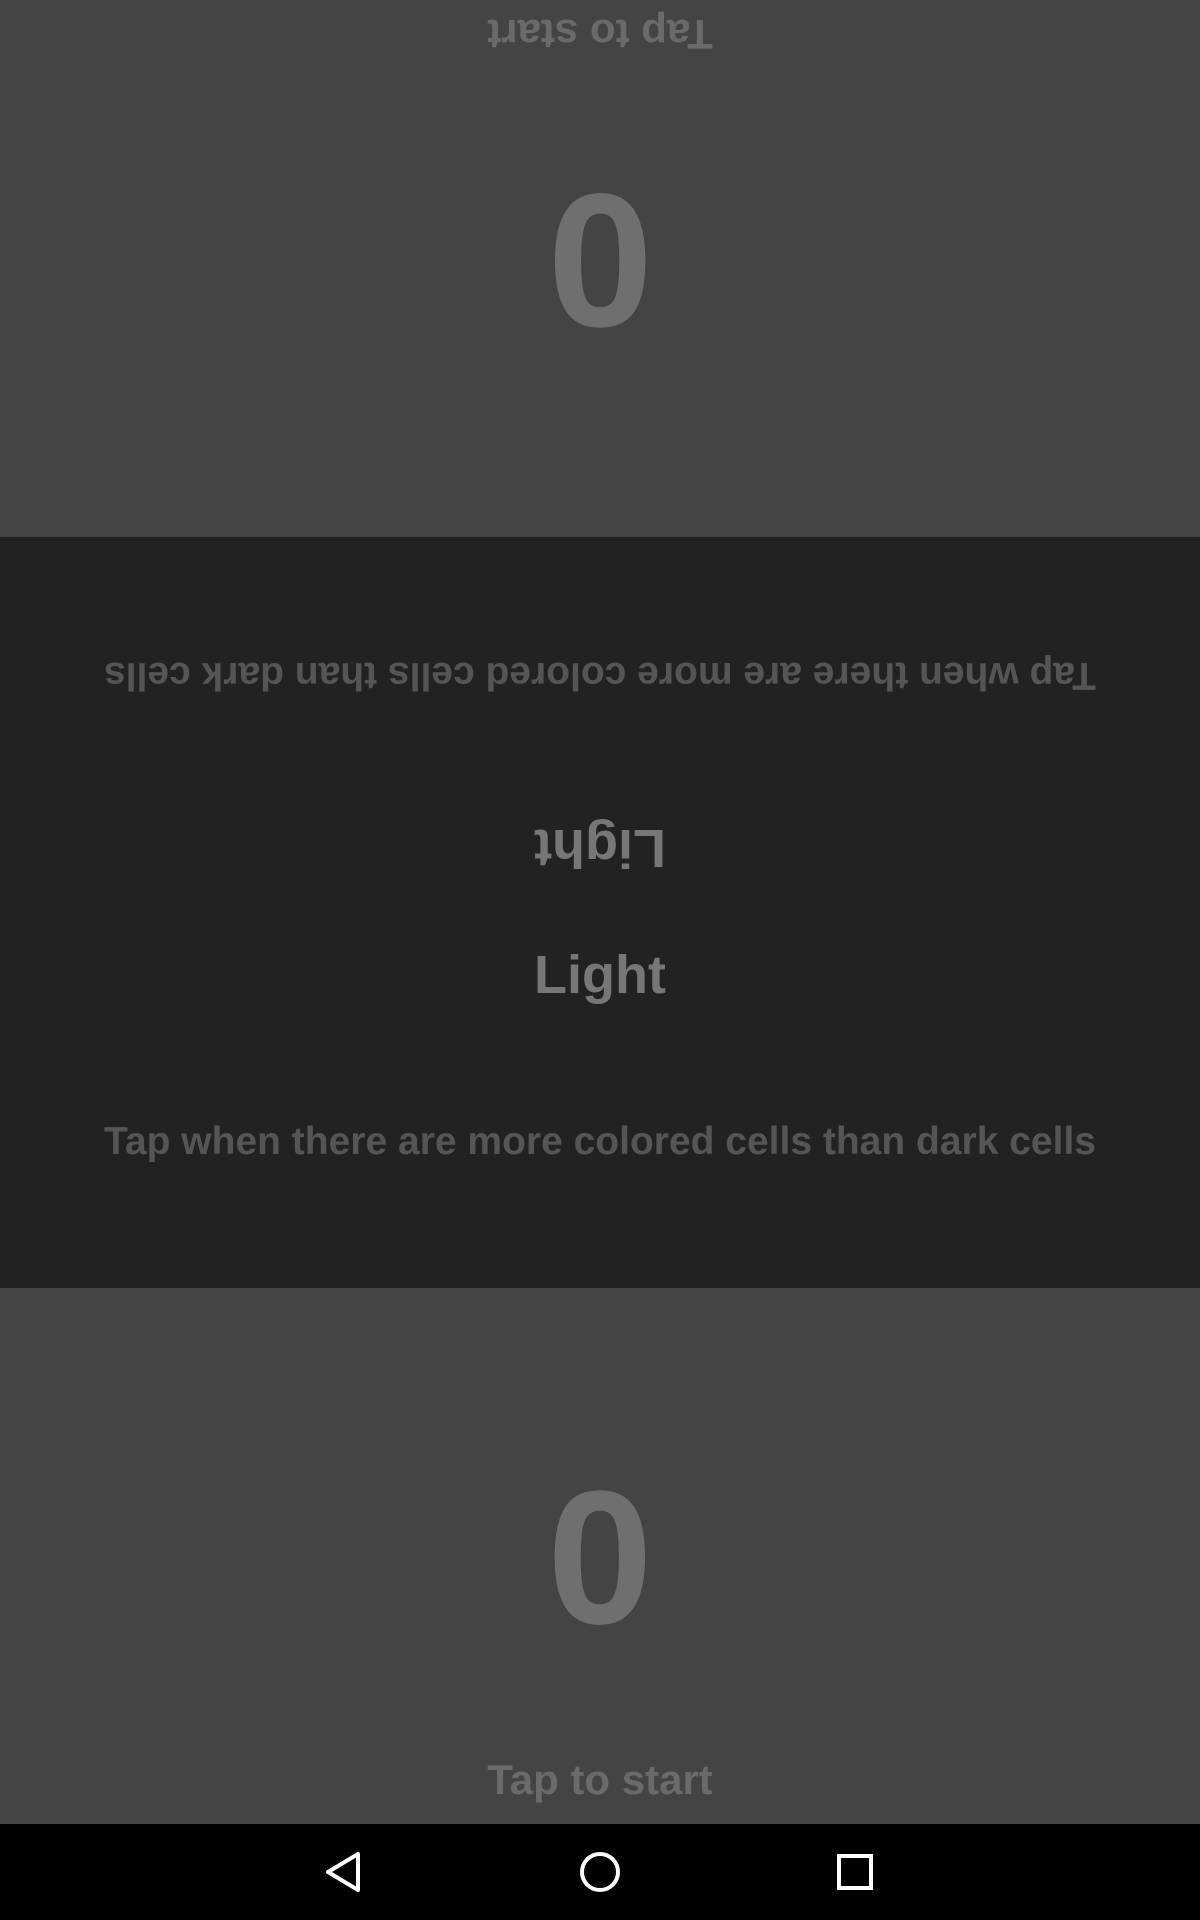 The image size is (1200, 1920). I want to click on mode-label-flipped: Light, so click(600, 848).